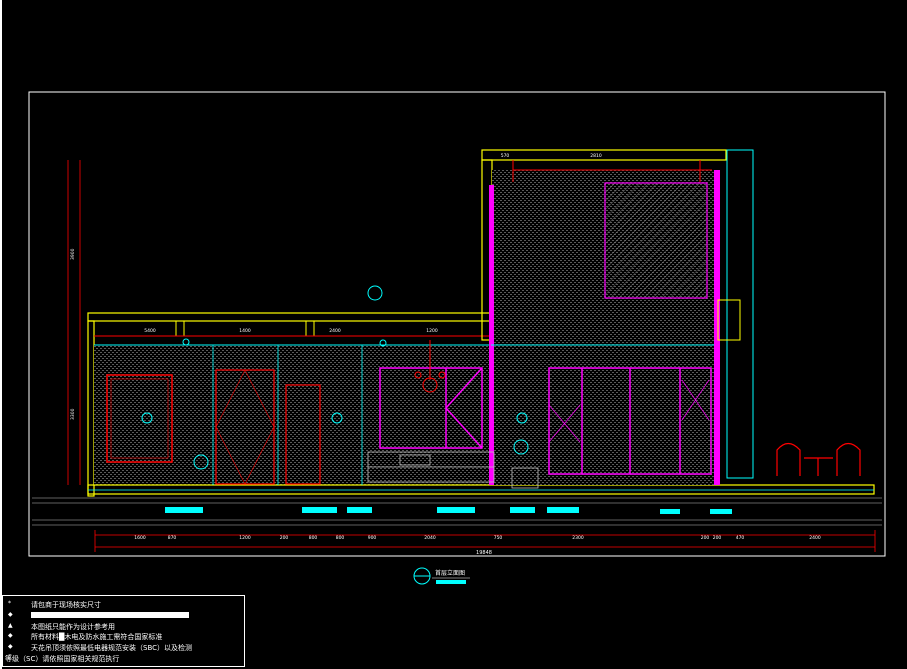  What do you see at coordinates (818, 459) in the screenshot?
I see `outdoor-chairs` at bounding box center [818, 459].